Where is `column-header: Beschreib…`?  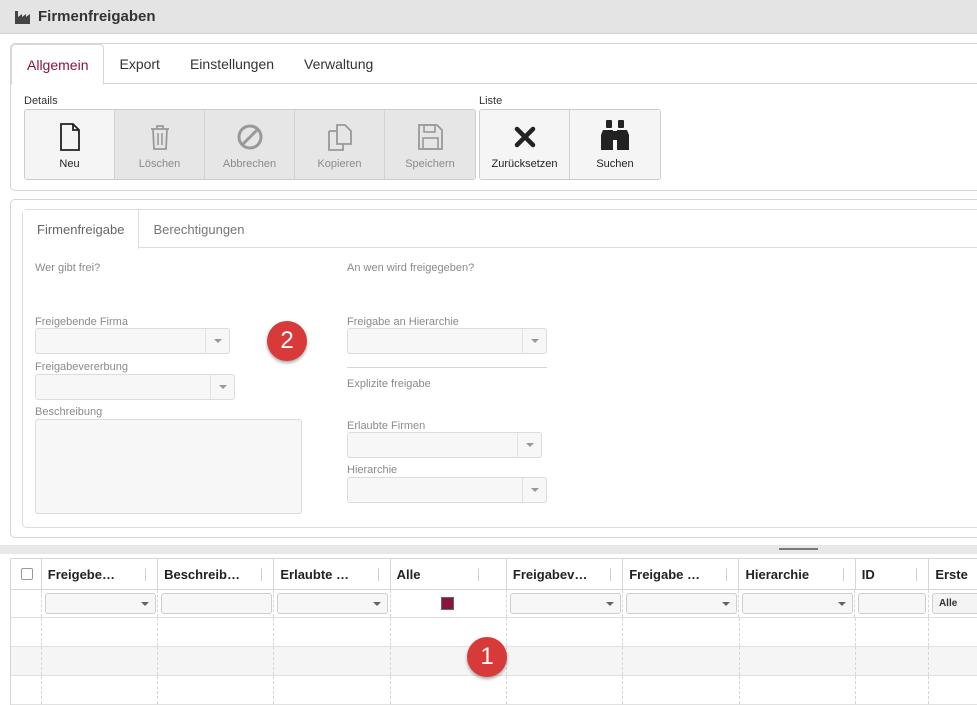
column-header: Beschreib… is located at coordinates (216, 574).